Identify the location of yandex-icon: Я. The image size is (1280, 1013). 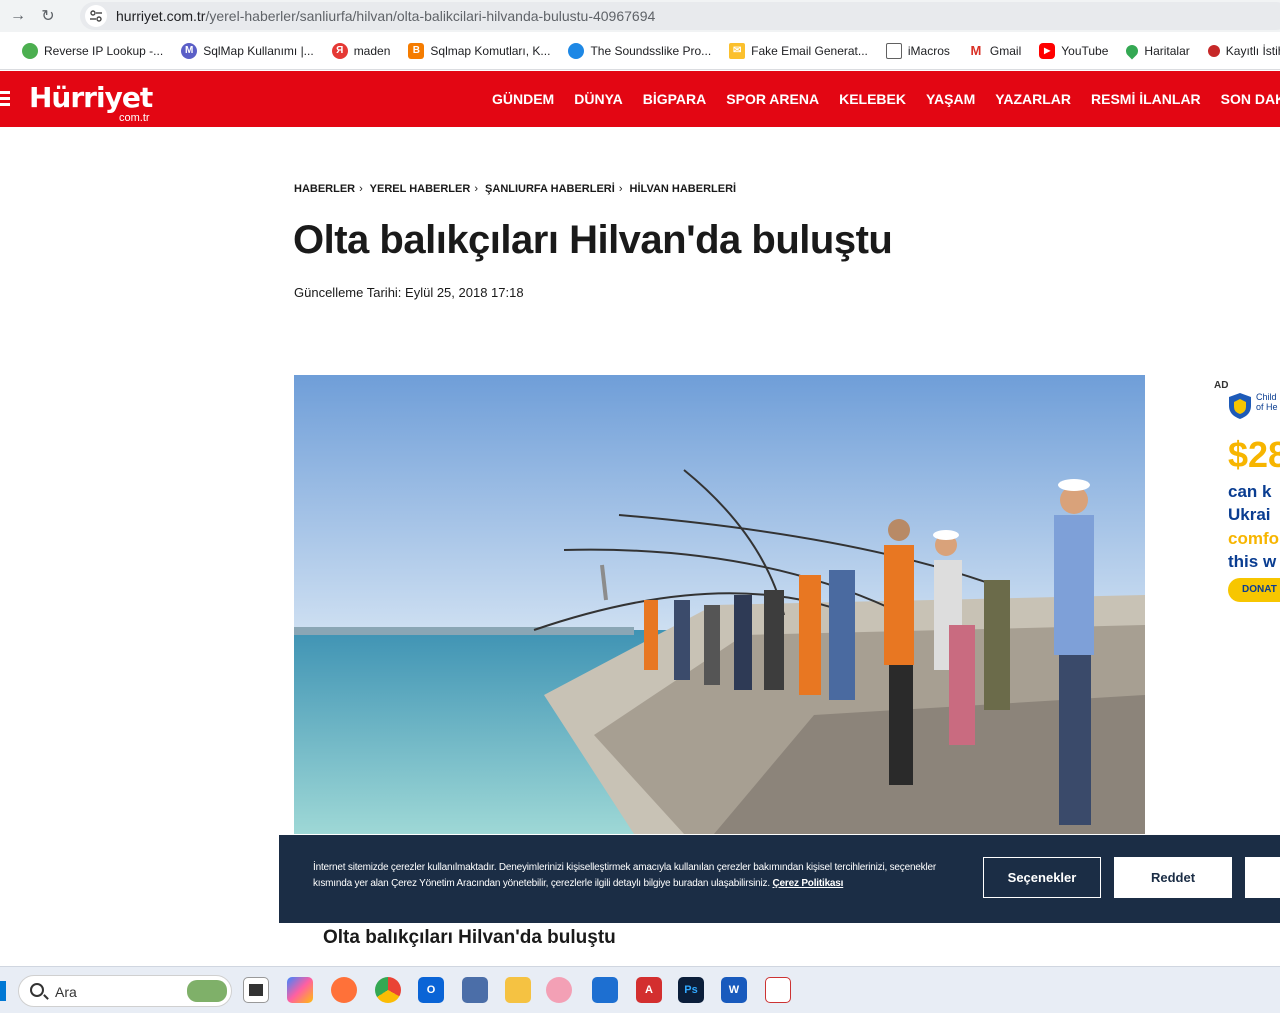
(339, 50).